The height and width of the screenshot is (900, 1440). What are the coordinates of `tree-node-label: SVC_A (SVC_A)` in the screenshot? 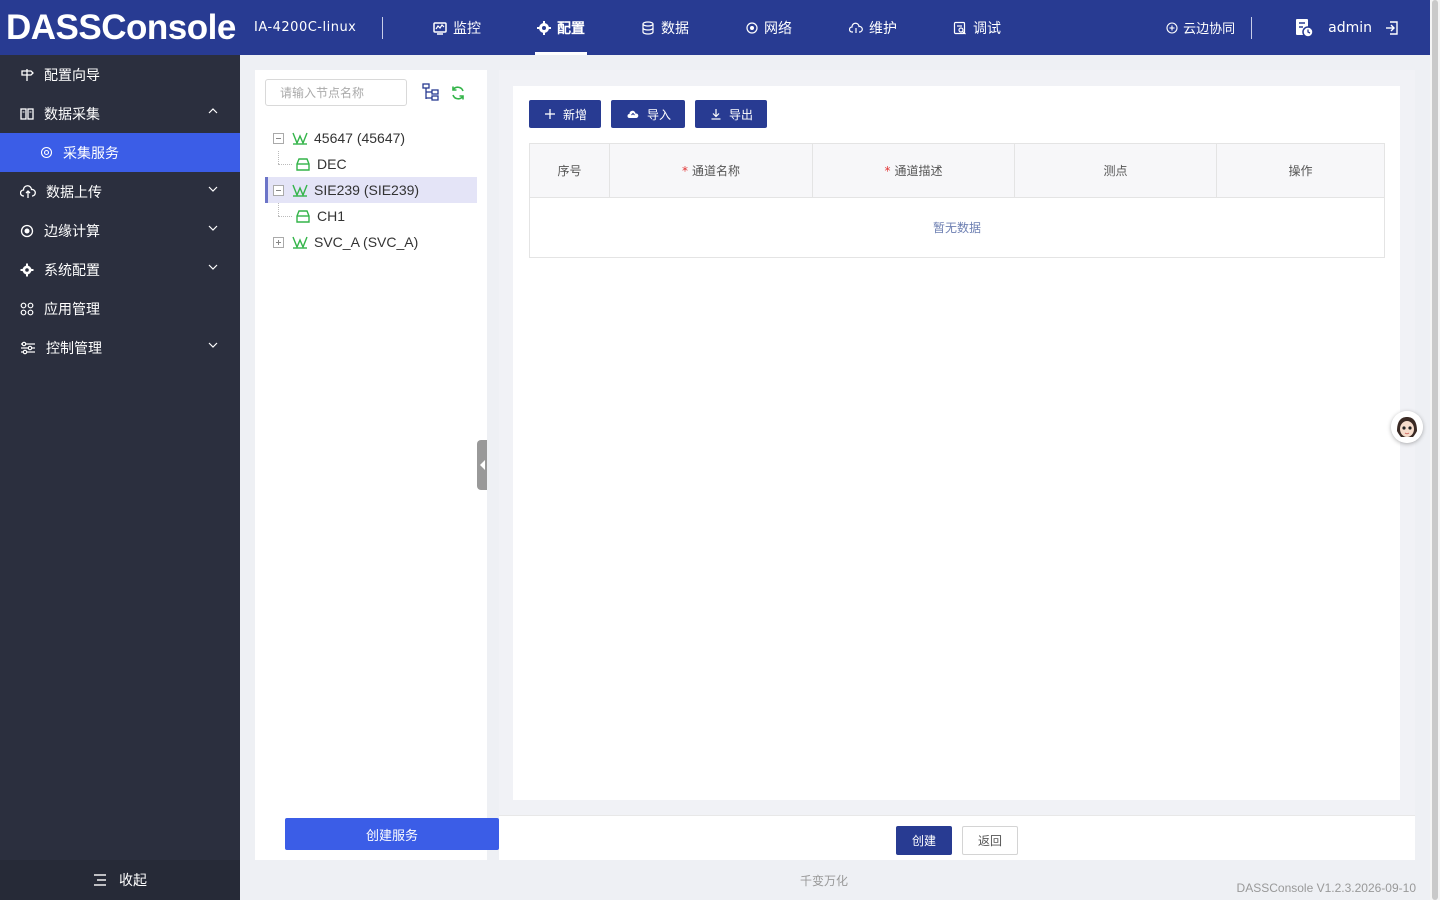 It's located at (366, 242).